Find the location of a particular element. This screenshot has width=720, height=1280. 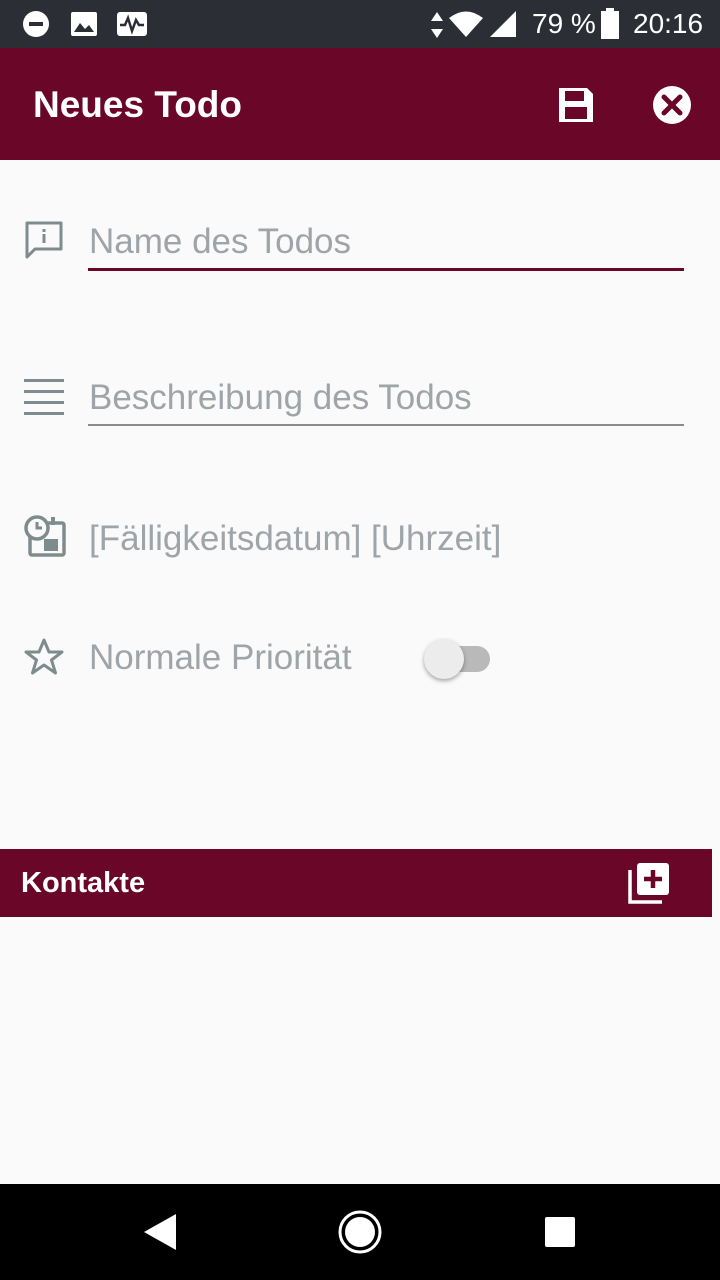

wifi-icon is located at coordinates (466, 24).